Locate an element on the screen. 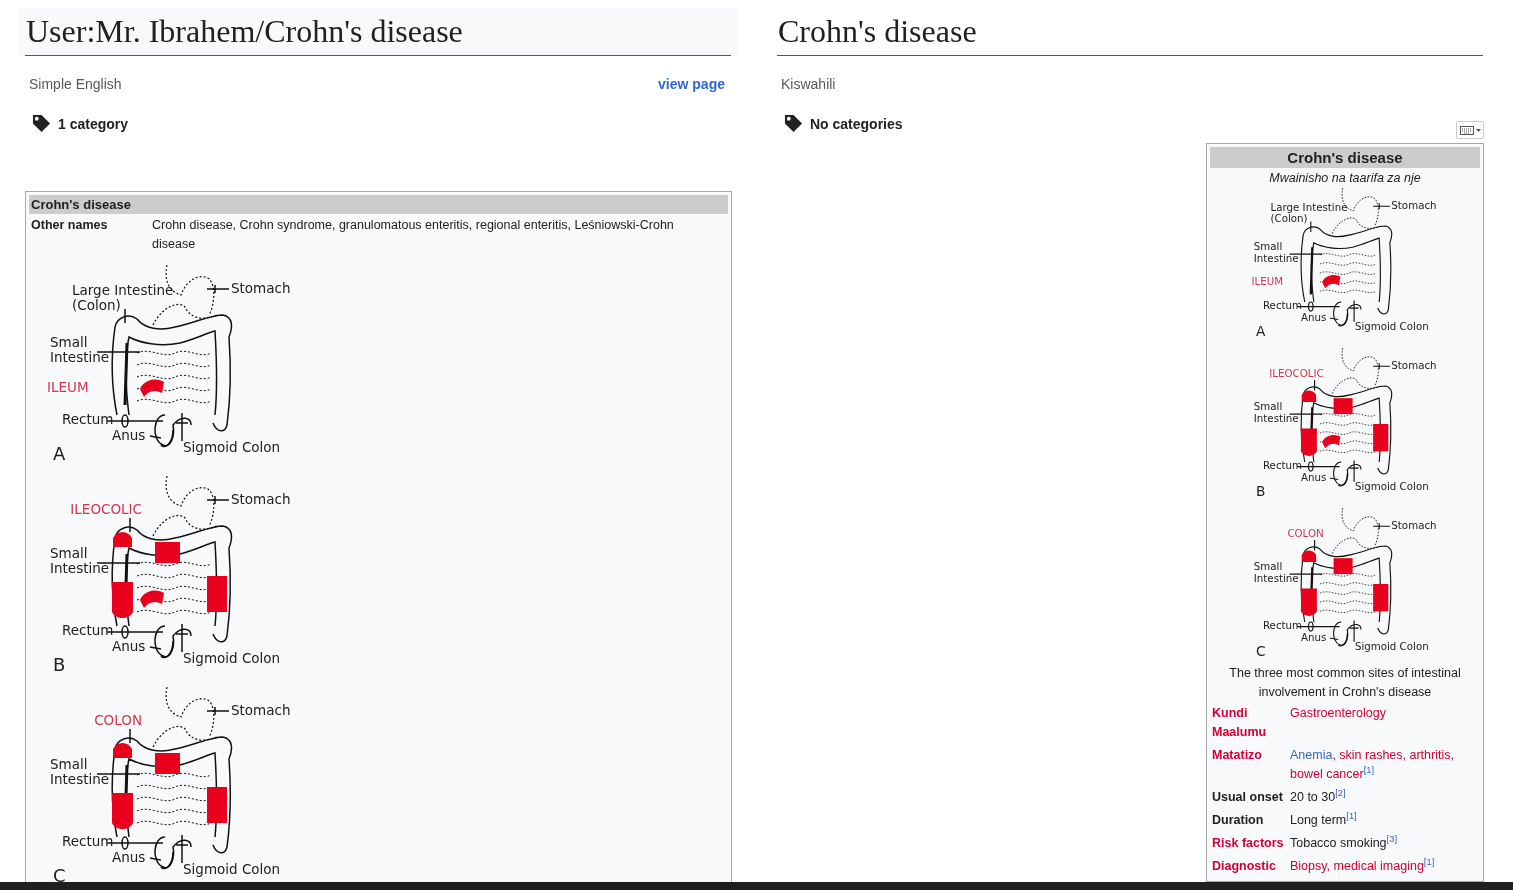 Image resolution: width=1513 pixels, height=890 pixels. row-label: Usual onset is located at coordinates (1248, 798).